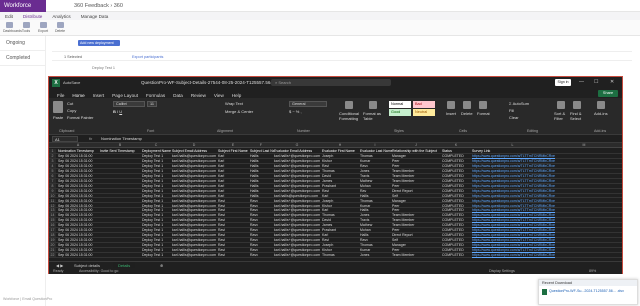 This screenshot has height=306, width=640. I want to click on table-cell: David, so click(341, 176).